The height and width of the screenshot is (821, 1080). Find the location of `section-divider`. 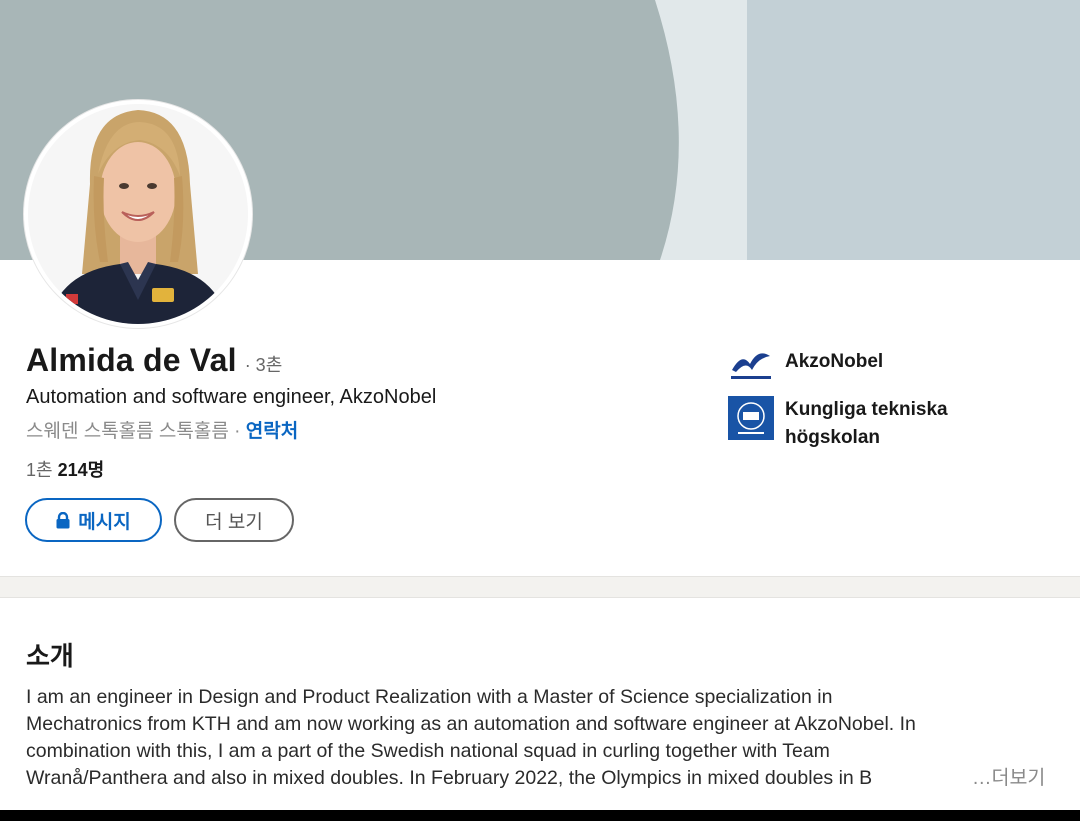

section-divider is located at coordinates (540, 587).